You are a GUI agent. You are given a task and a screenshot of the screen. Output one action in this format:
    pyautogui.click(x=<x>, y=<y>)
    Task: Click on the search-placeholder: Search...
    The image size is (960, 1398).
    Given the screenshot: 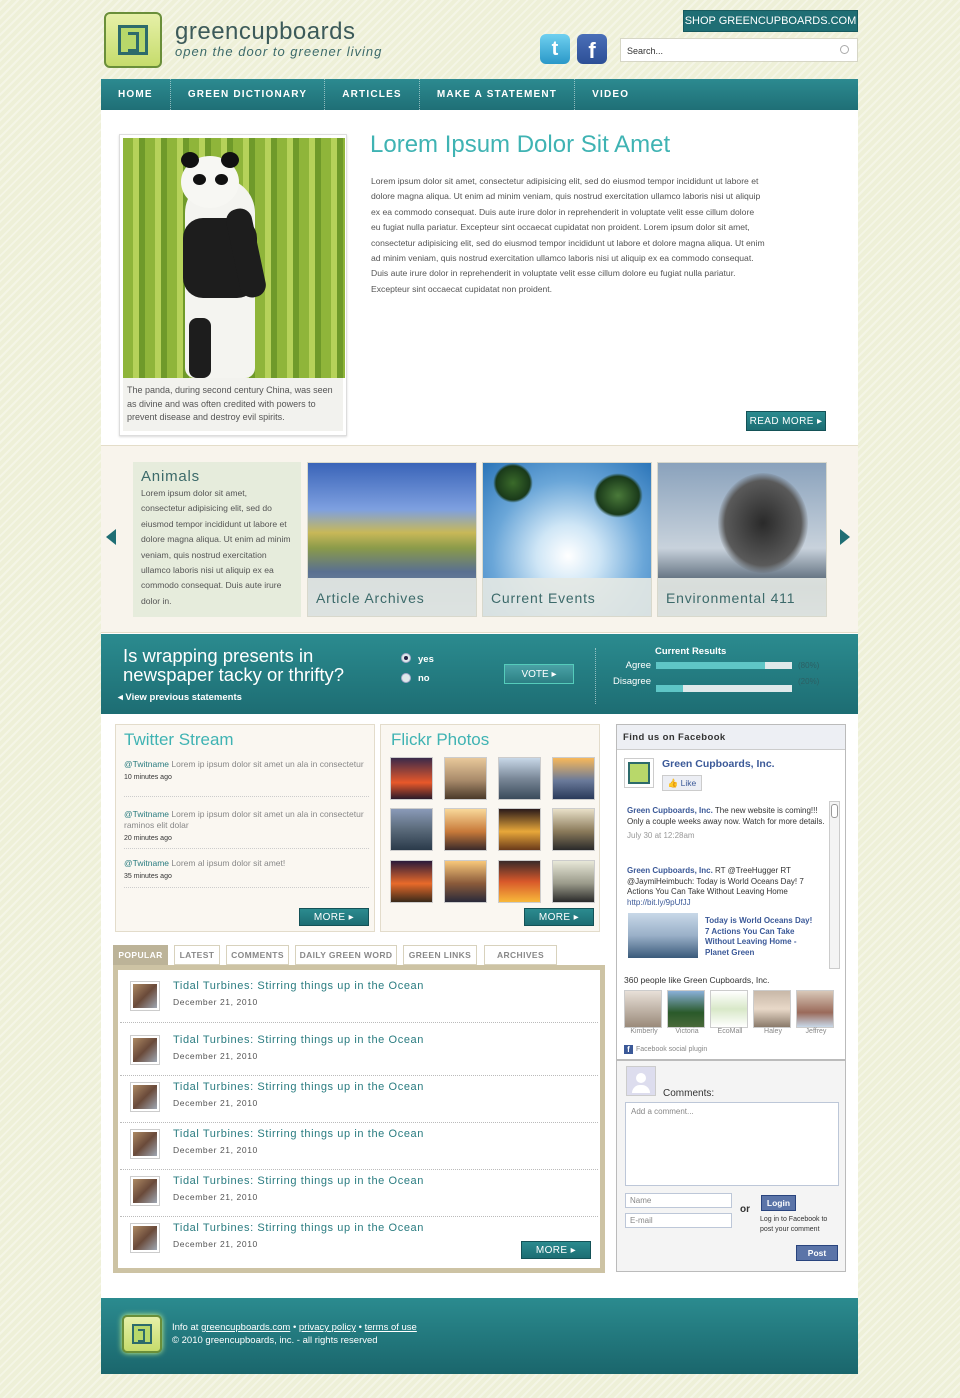 What is the action you would take?
    pyautogui.click(x=645, y=51)
    